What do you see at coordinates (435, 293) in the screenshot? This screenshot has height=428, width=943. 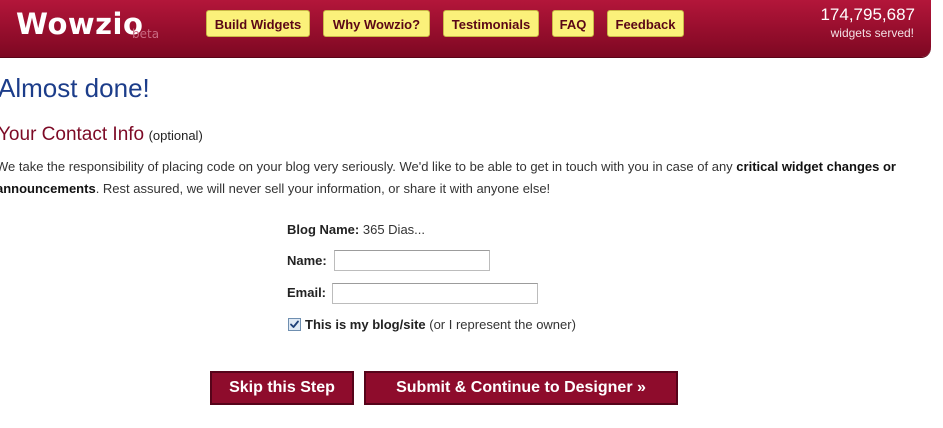 I see `email-input` at bounding box center [435, 293].